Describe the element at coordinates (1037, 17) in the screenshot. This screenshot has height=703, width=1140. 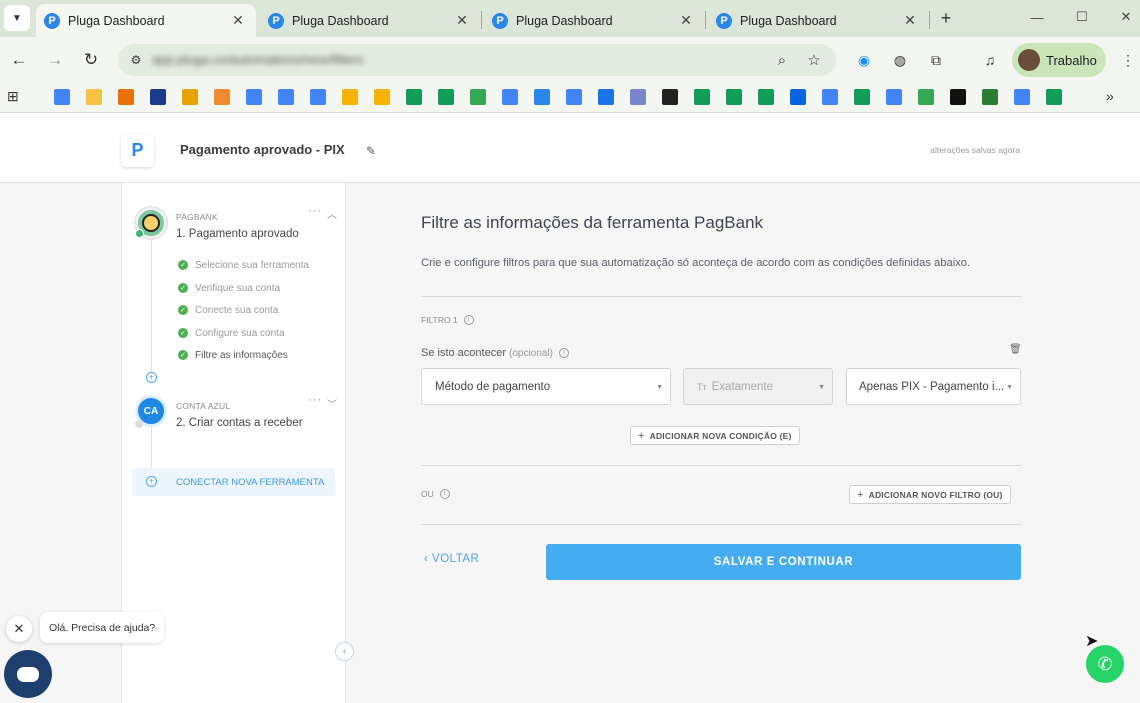
I see `minimize-button: —` at that location.